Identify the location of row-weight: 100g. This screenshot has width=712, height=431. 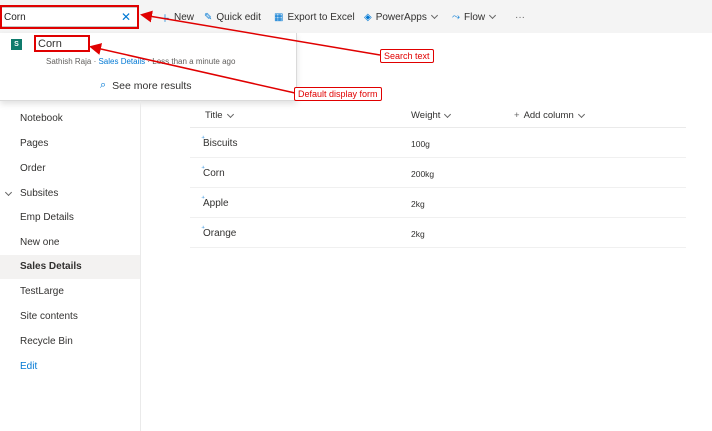
(420, 144).